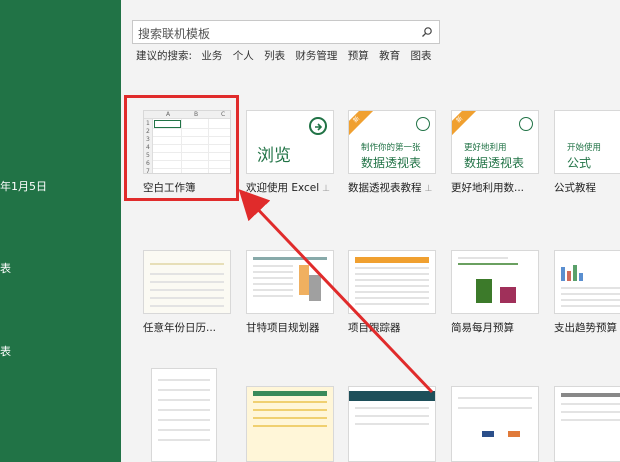 The image size is (620, 462). I want to click on template-welcome-excel: 浏览 欢迎使用 Excel ⊥, so click(290, 152).